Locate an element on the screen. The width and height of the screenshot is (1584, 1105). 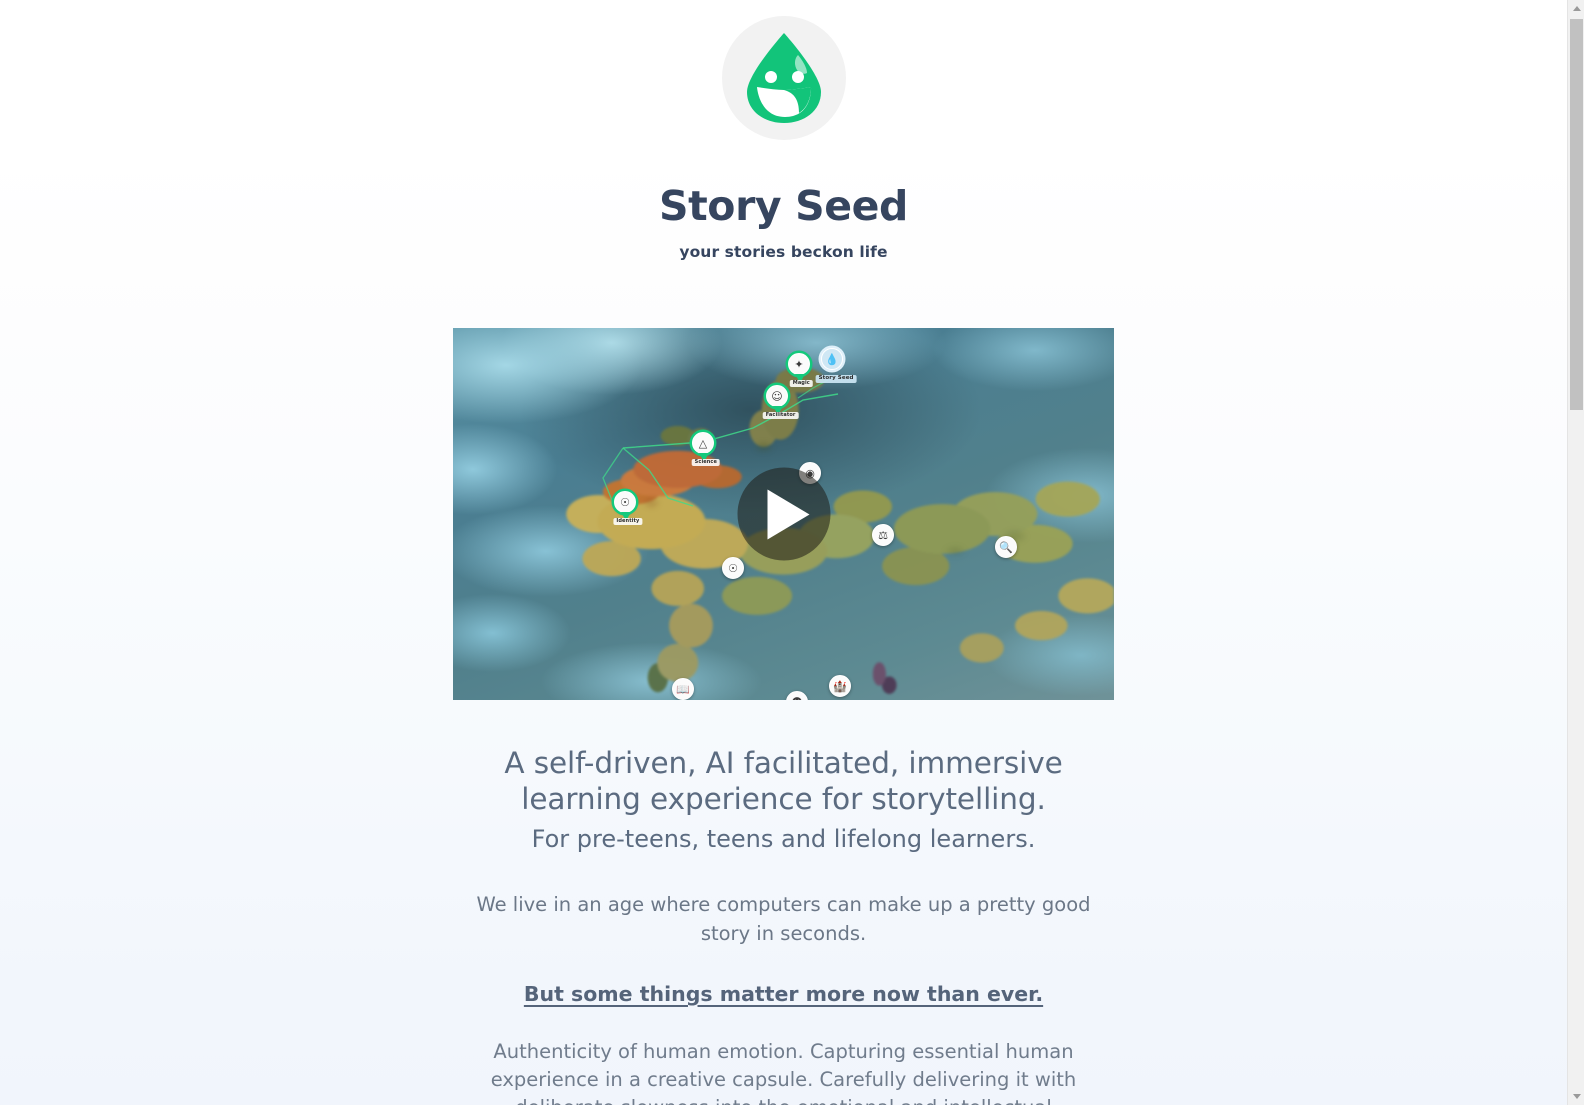
map-marker-castle: 🏰 is located at coordinates (840, 686).